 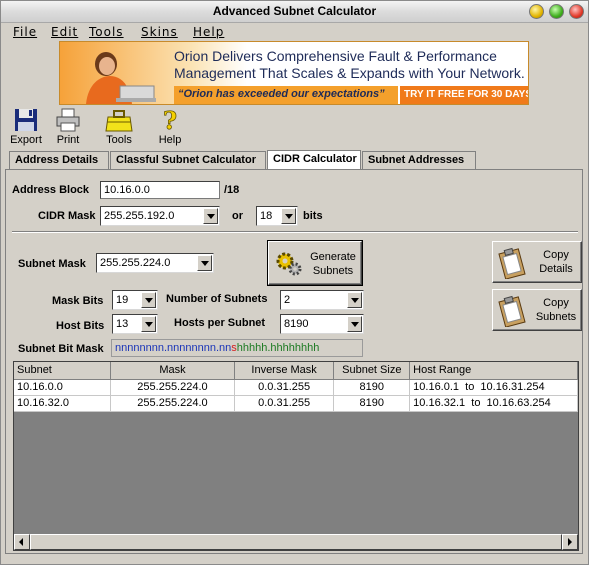 I want to click on banner-cta-button: TRY IT FREE FOR 30 DAYS », so click(x=464, y=95).